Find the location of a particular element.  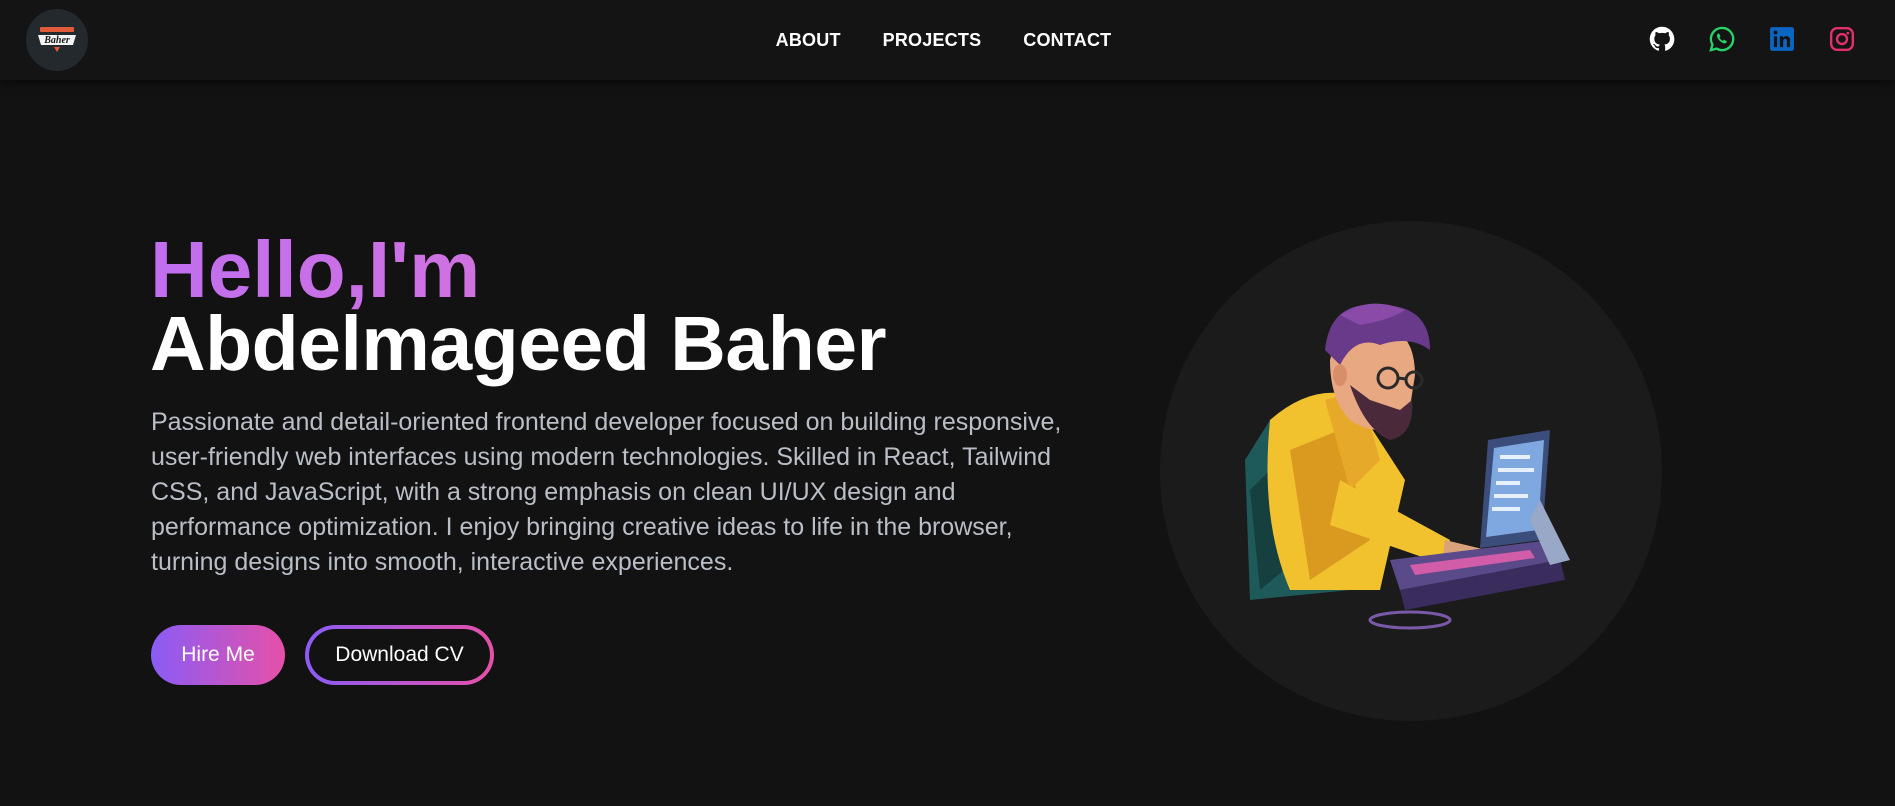

linkedin-icon is located at coordinates (1782, 39).